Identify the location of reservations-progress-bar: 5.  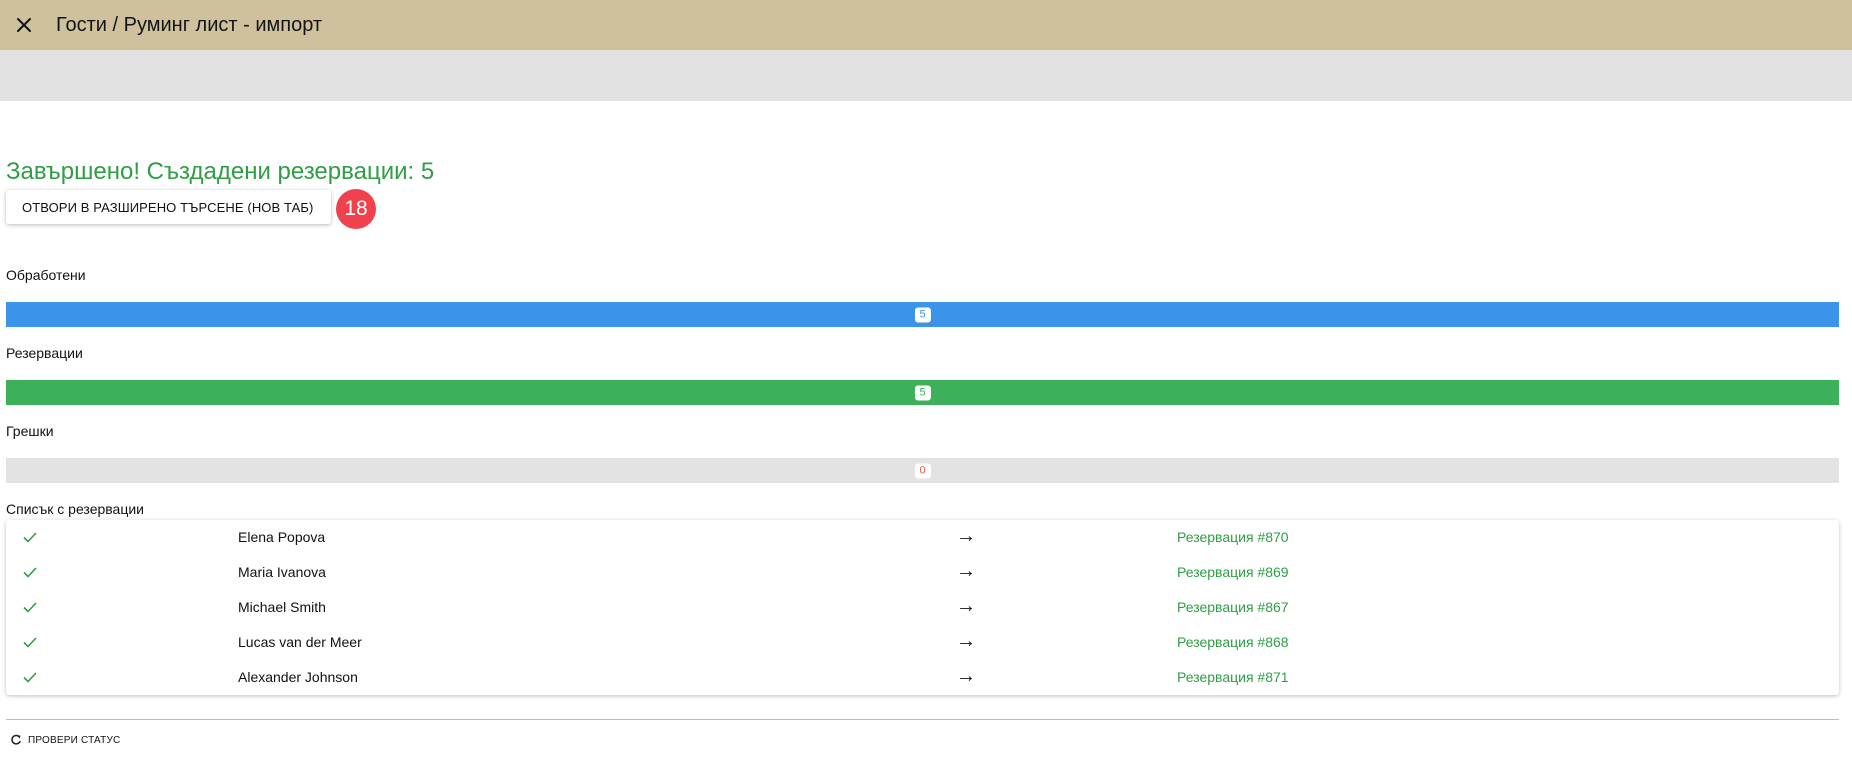
(922, 392).